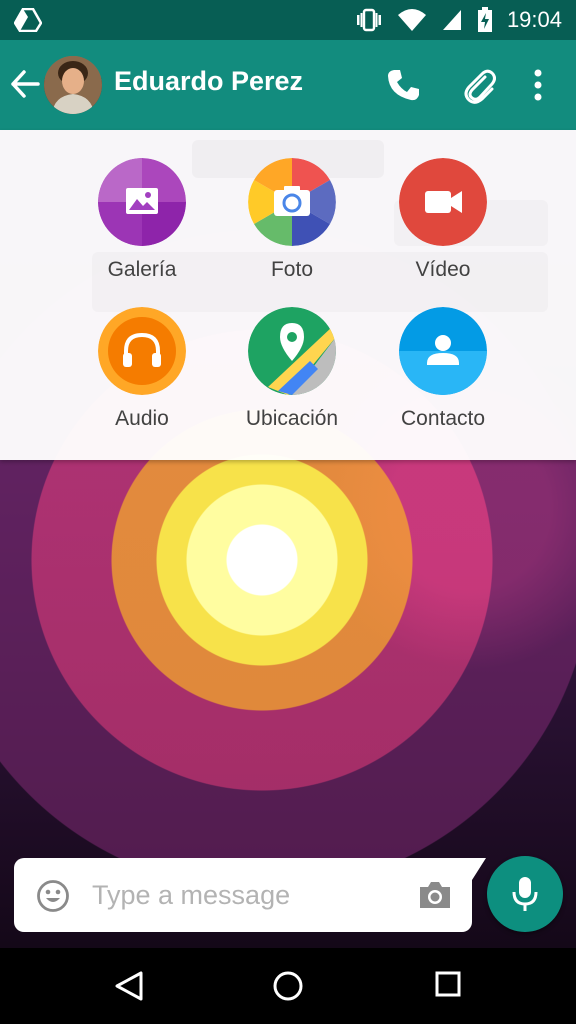  Describe the element at coordinates (368, 20) in the screenshot. I see `vibrate-icon` at that location.